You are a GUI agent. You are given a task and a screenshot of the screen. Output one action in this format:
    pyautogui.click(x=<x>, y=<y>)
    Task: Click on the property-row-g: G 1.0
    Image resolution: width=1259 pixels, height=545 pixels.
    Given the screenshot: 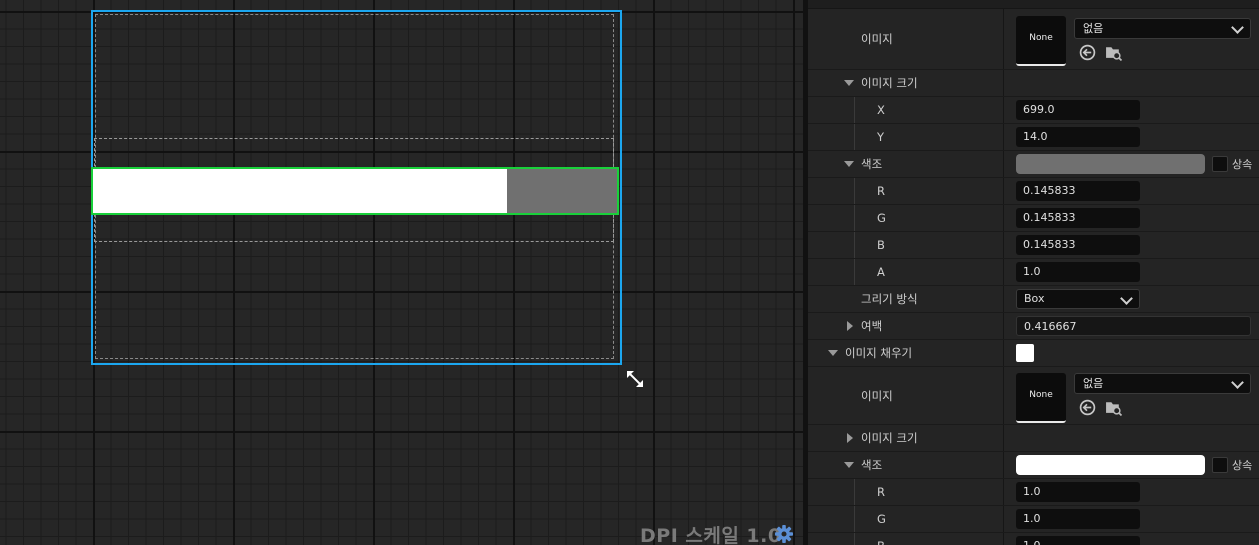 What is the action you would take?
    pyautogui.click(x=1033, y=519)
    